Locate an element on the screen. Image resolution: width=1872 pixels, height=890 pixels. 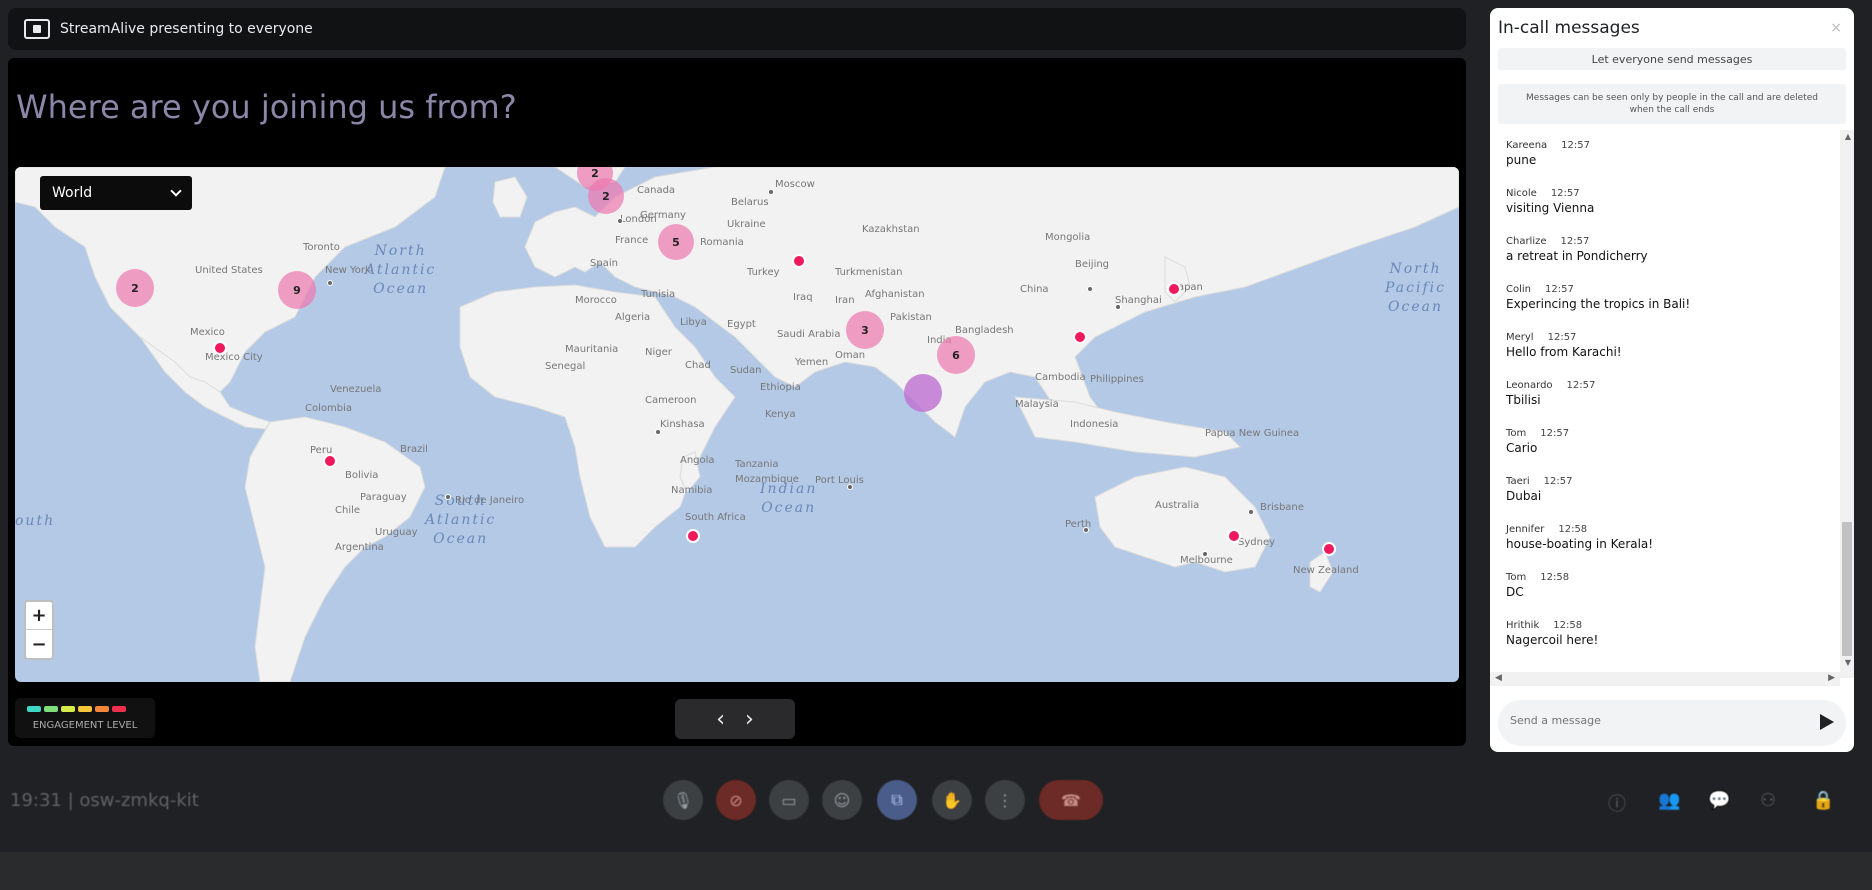
leave-call-button: ☎ is located at coordinates (1071, 800).